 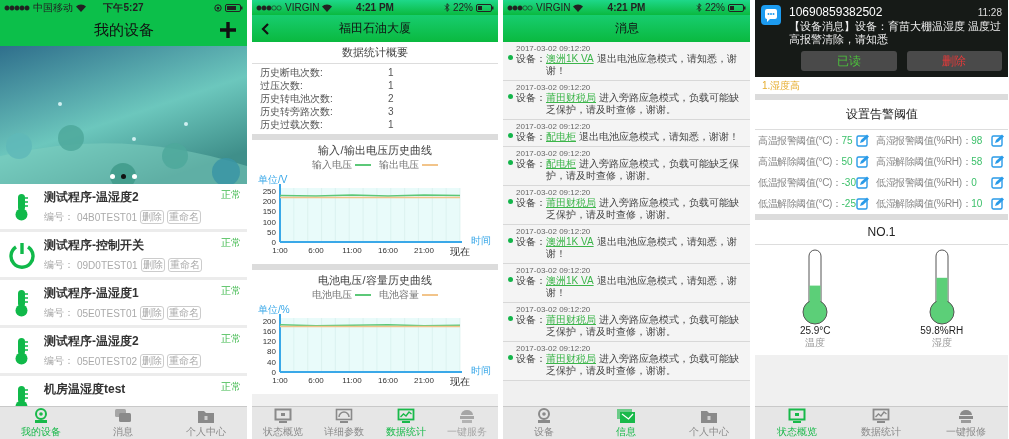 What do you see at coordinates (123, 30) in the screenshot?
I see `screen-title: 我的设备` at bounding box center [123, 30].